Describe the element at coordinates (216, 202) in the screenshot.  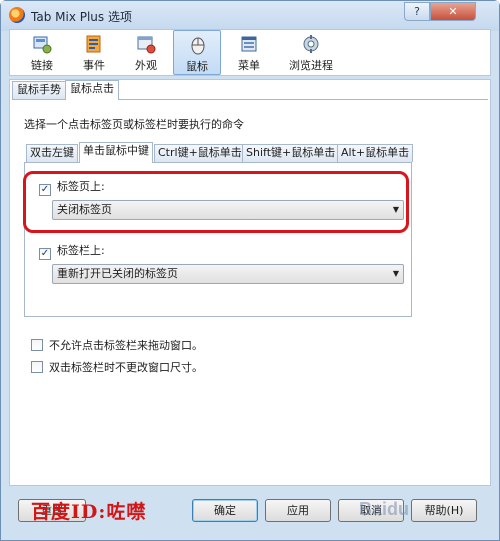
I see `highlight-annotation` at that location.